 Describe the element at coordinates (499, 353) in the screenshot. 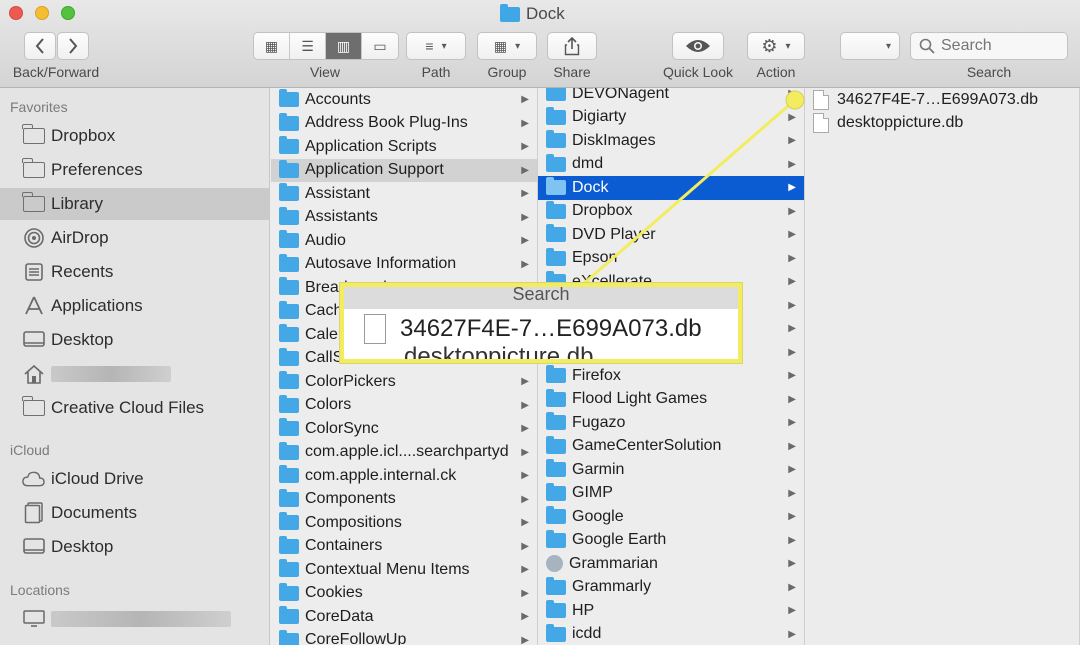

I see `callout-cut-file: desktoppicture.db` at that location.